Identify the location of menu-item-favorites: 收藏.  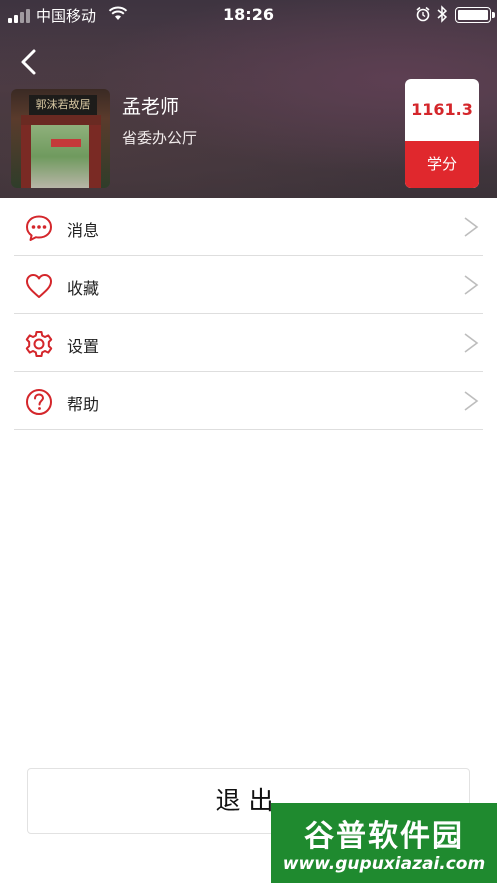
(248, 285).